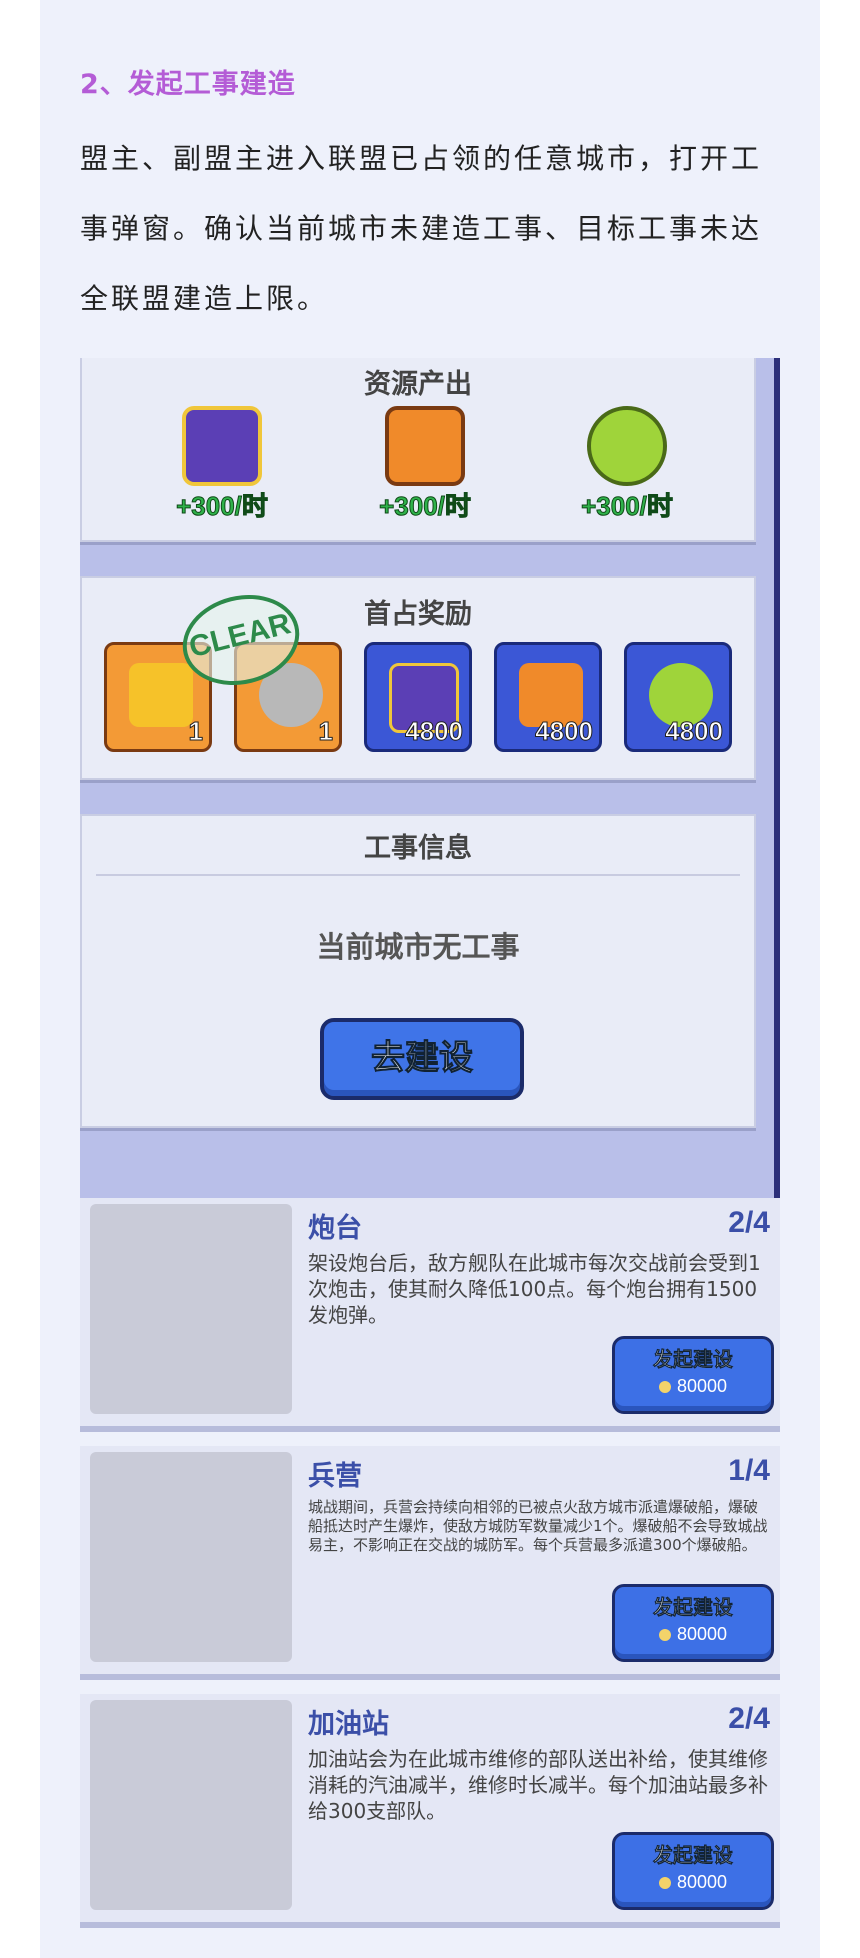 This screenshot has width=860, height=1958. I want to click on beans-icon, so click(627, 446).